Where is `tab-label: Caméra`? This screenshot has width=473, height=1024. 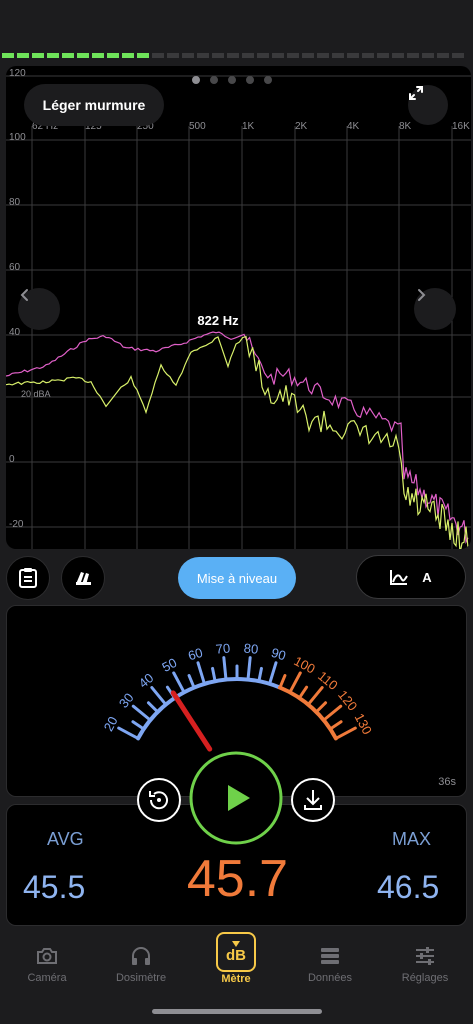
tab-label: Caméra is located at coordinates (47, 978).